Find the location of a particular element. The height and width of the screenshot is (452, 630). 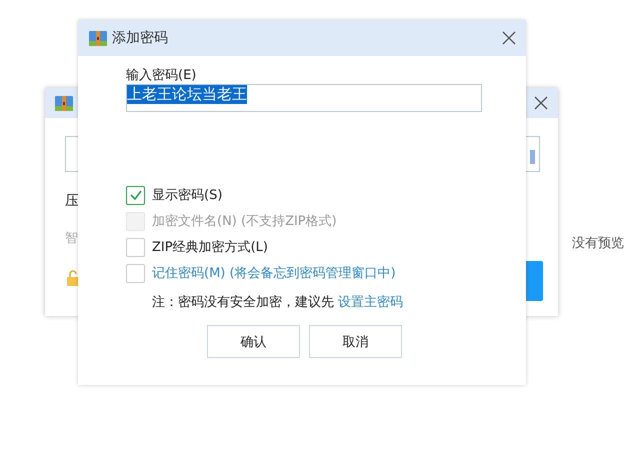

password-label: 输入密码(E) is located at coordinates (162, 75).